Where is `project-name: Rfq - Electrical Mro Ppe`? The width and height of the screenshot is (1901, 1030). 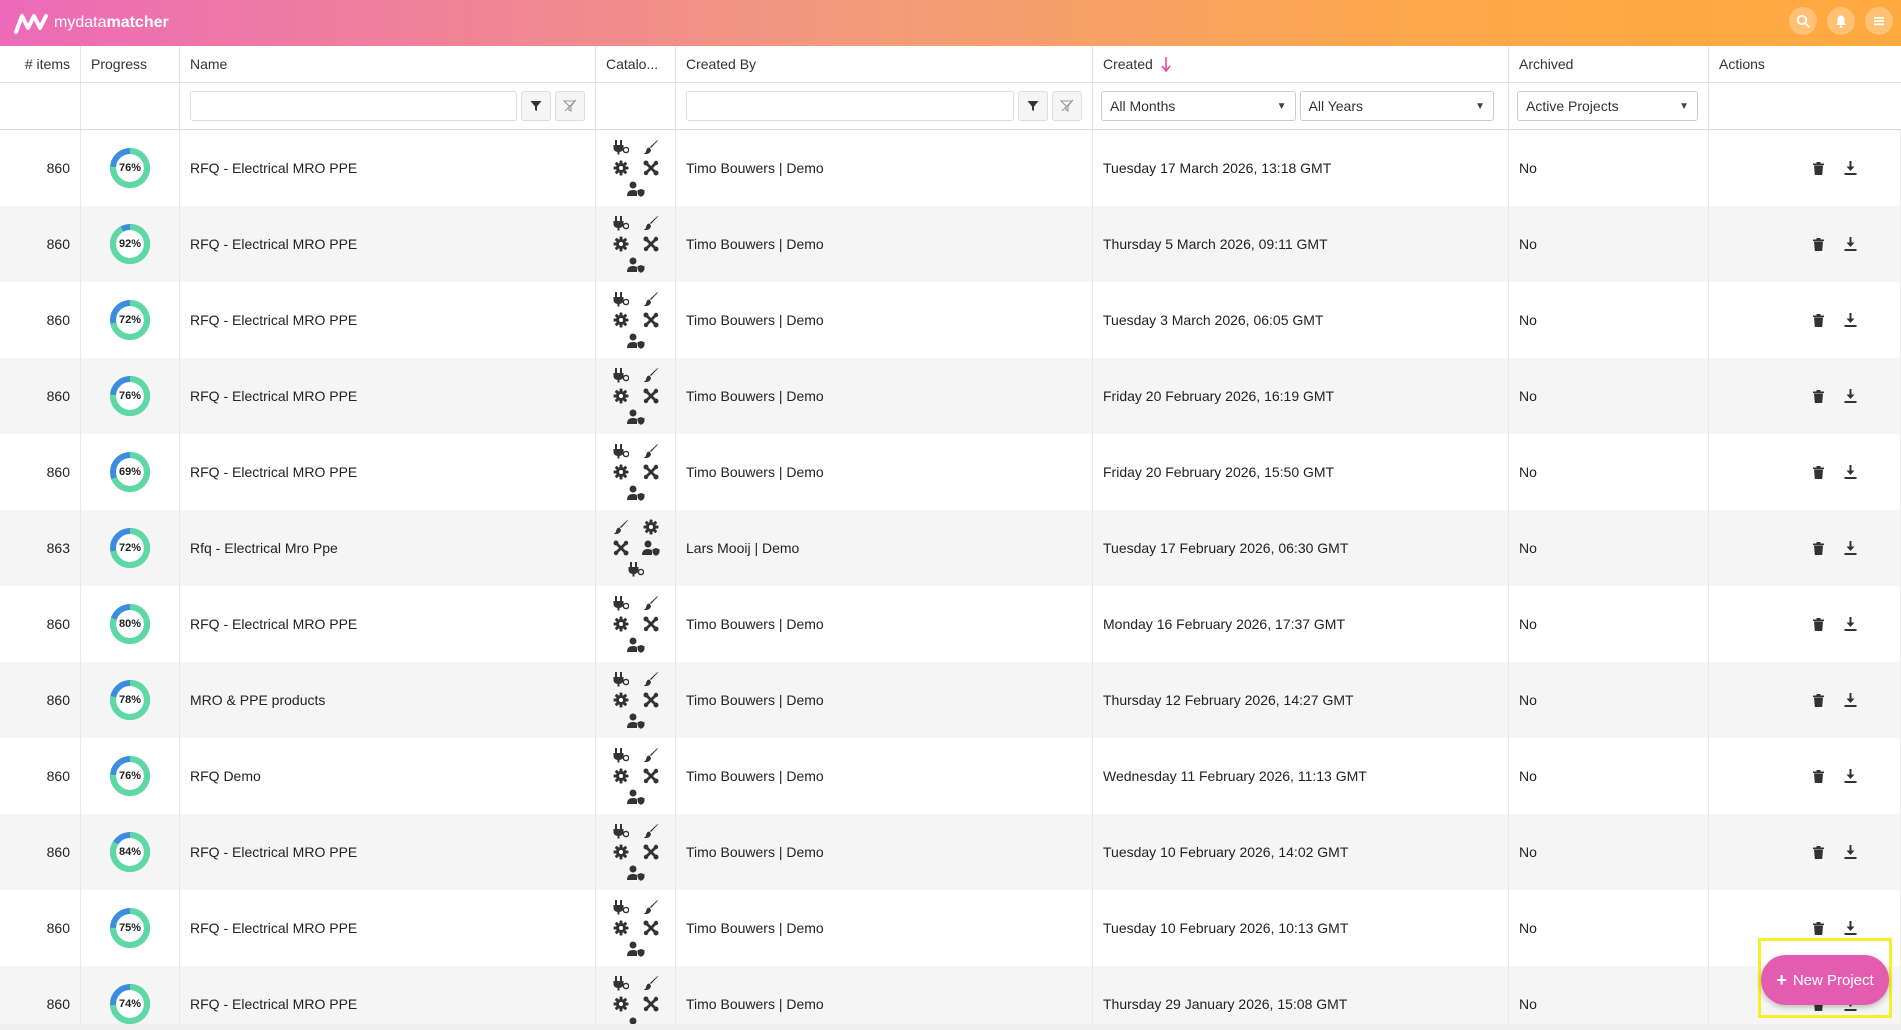 project-name: Rfq - Electrical Mro Ppe is located at coordinates (388, 548).